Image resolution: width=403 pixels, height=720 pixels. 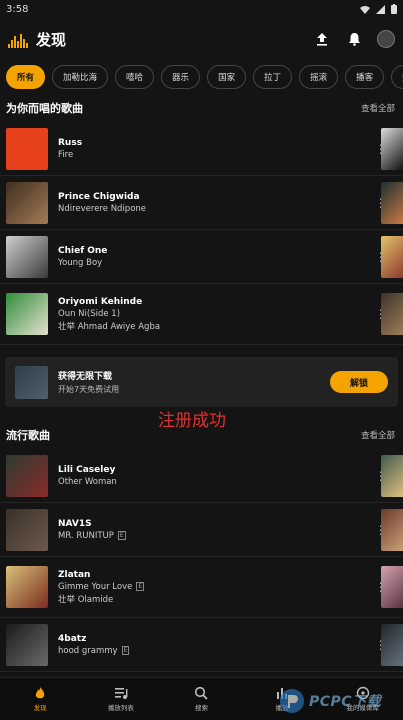 I want to click on song-row: 4batzhood grammyE⋮, so click(x=201, y=645).